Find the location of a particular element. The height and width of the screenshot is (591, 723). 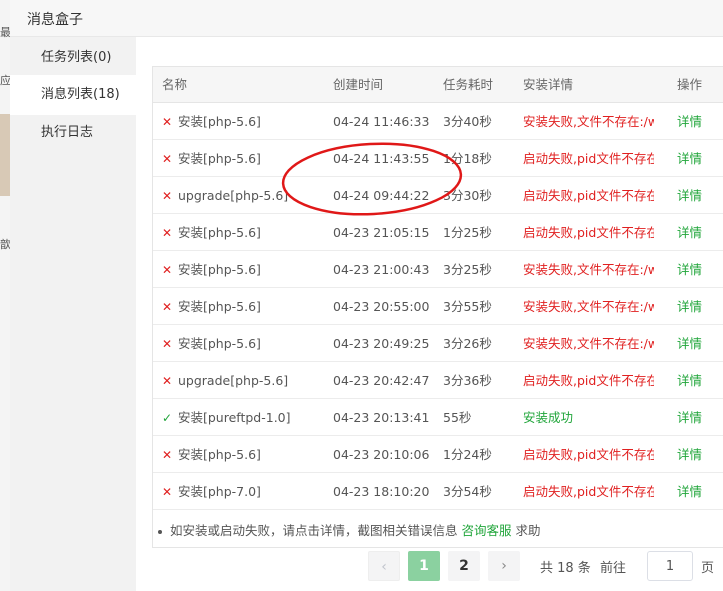

column-header-op: 操作 is located at coordinates (690, 84).